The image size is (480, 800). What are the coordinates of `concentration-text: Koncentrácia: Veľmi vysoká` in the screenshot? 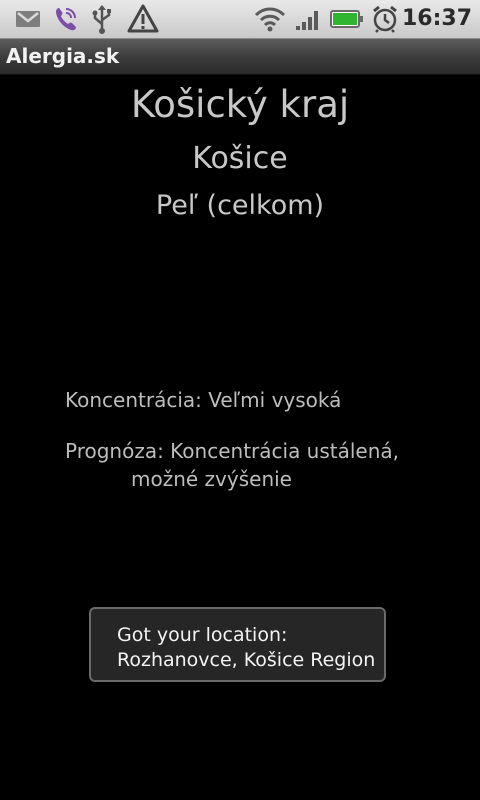 It's located at (203, 400).